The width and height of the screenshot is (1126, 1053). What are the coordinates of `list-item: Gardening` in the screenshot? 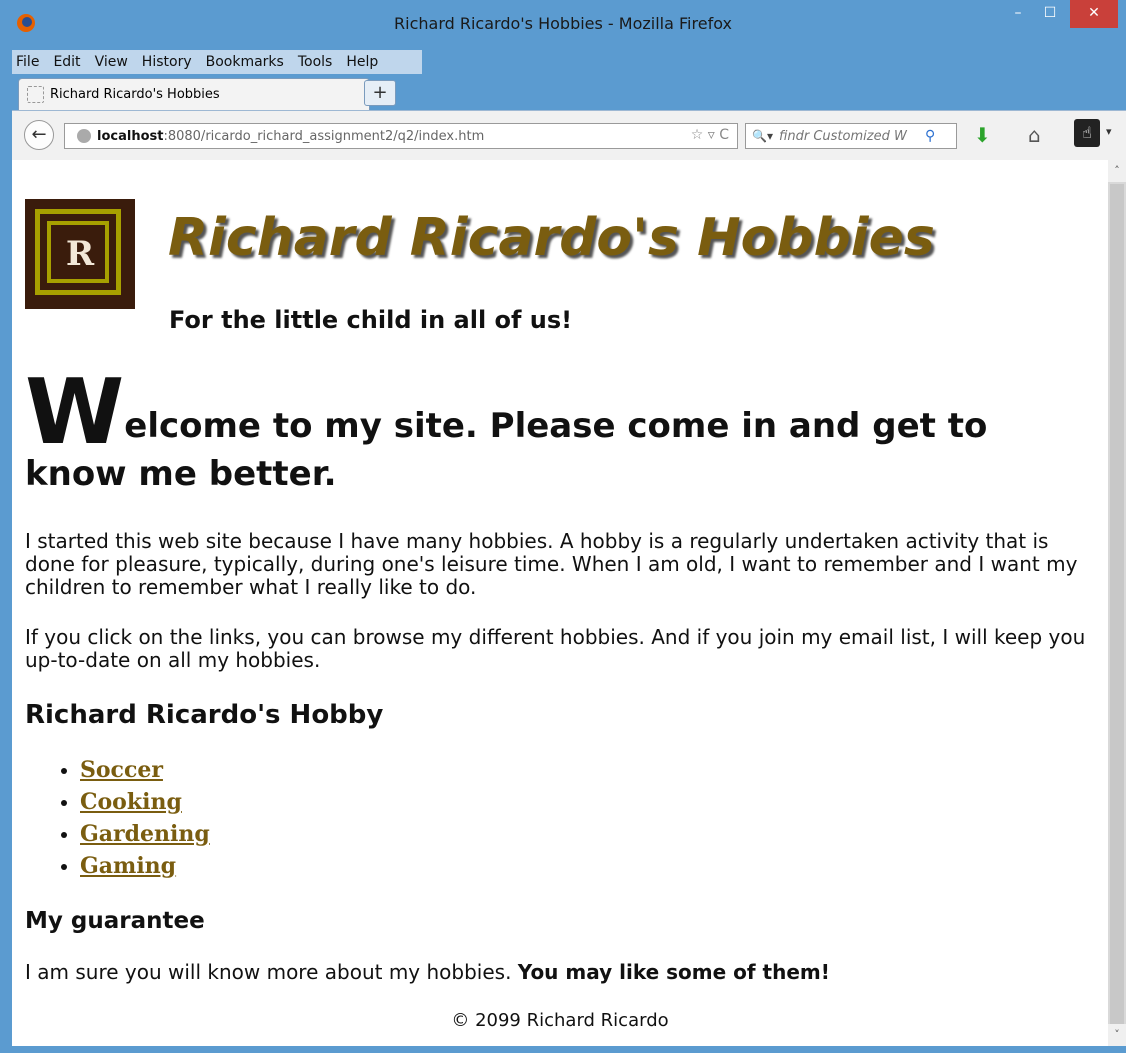 It's located at (145, 834).